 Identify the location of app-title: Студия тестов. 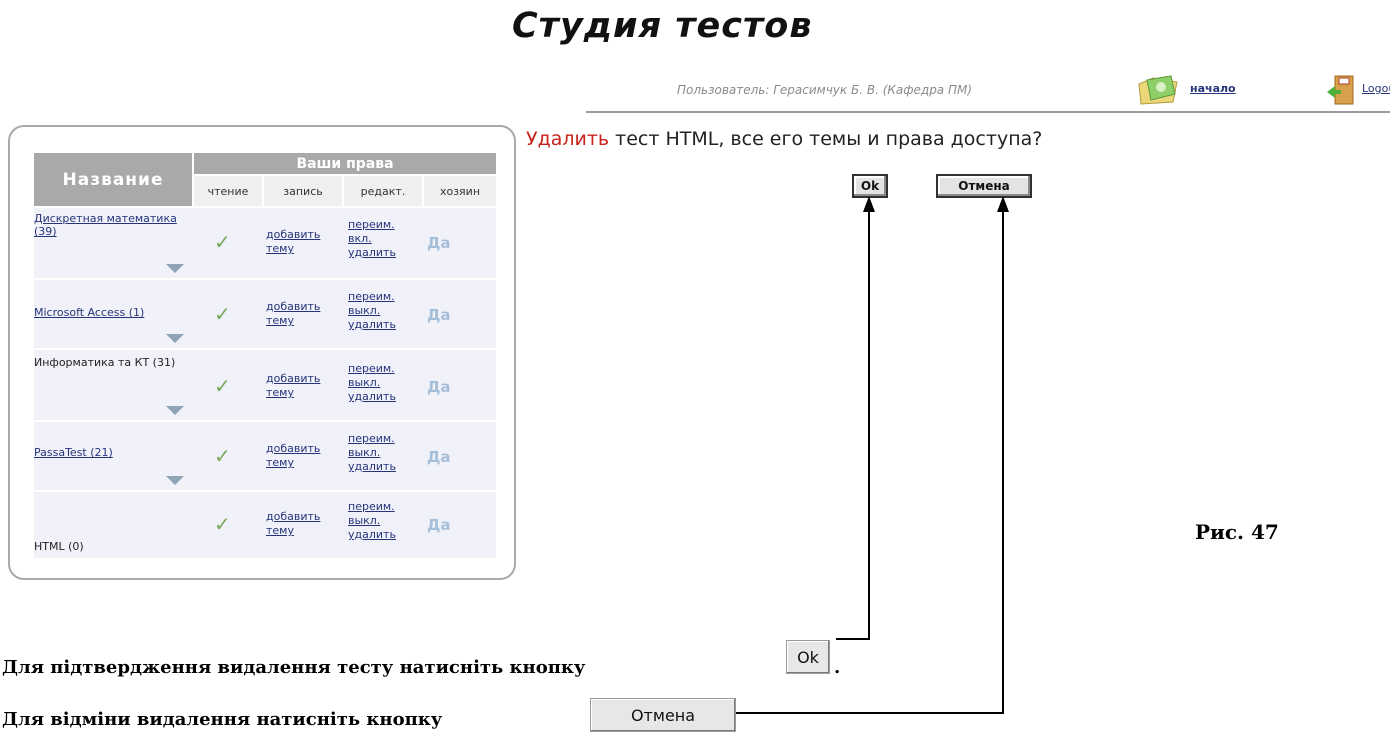
(662, 26).